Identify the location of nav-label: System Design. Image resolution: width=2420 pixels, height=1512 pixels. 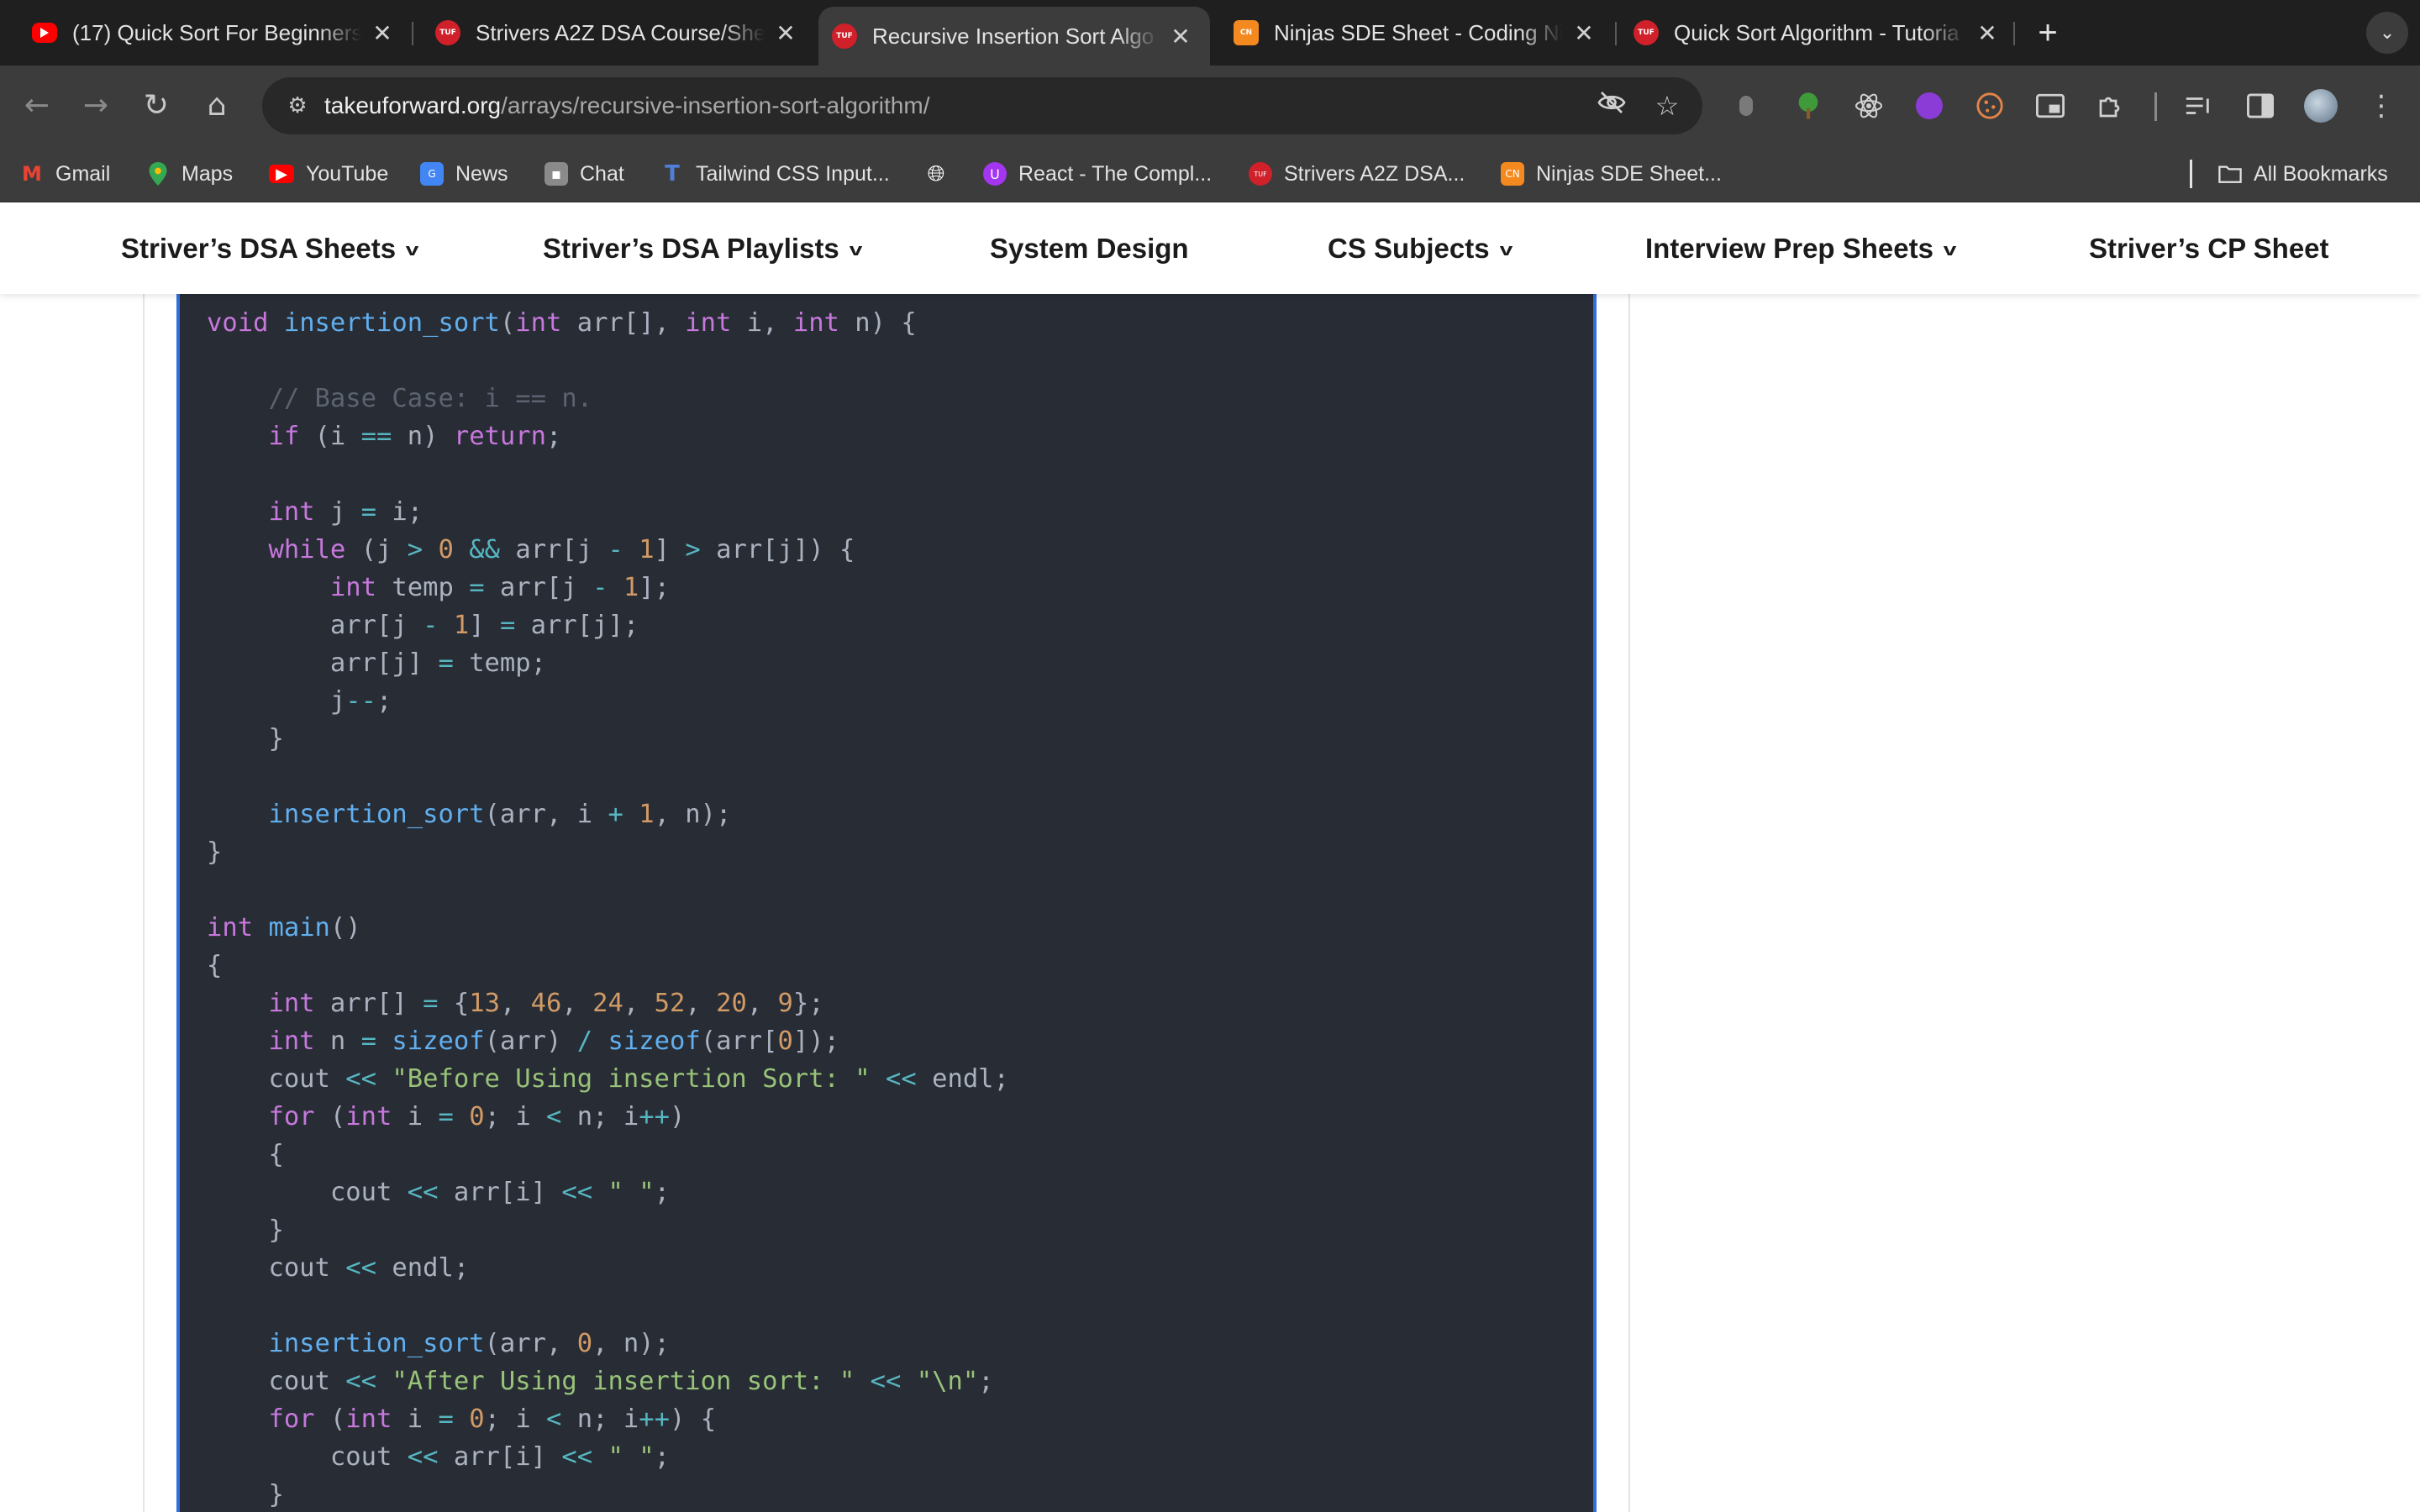
(1089, 248).